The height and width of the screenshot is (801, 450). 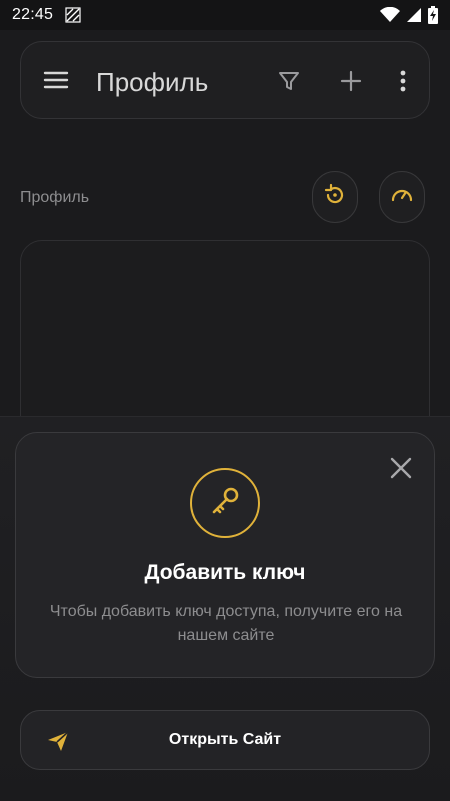 What do you see at coordinates (390, 15) in the screenshot?
I see `wifi-icon` at bounding box center [390, 15].